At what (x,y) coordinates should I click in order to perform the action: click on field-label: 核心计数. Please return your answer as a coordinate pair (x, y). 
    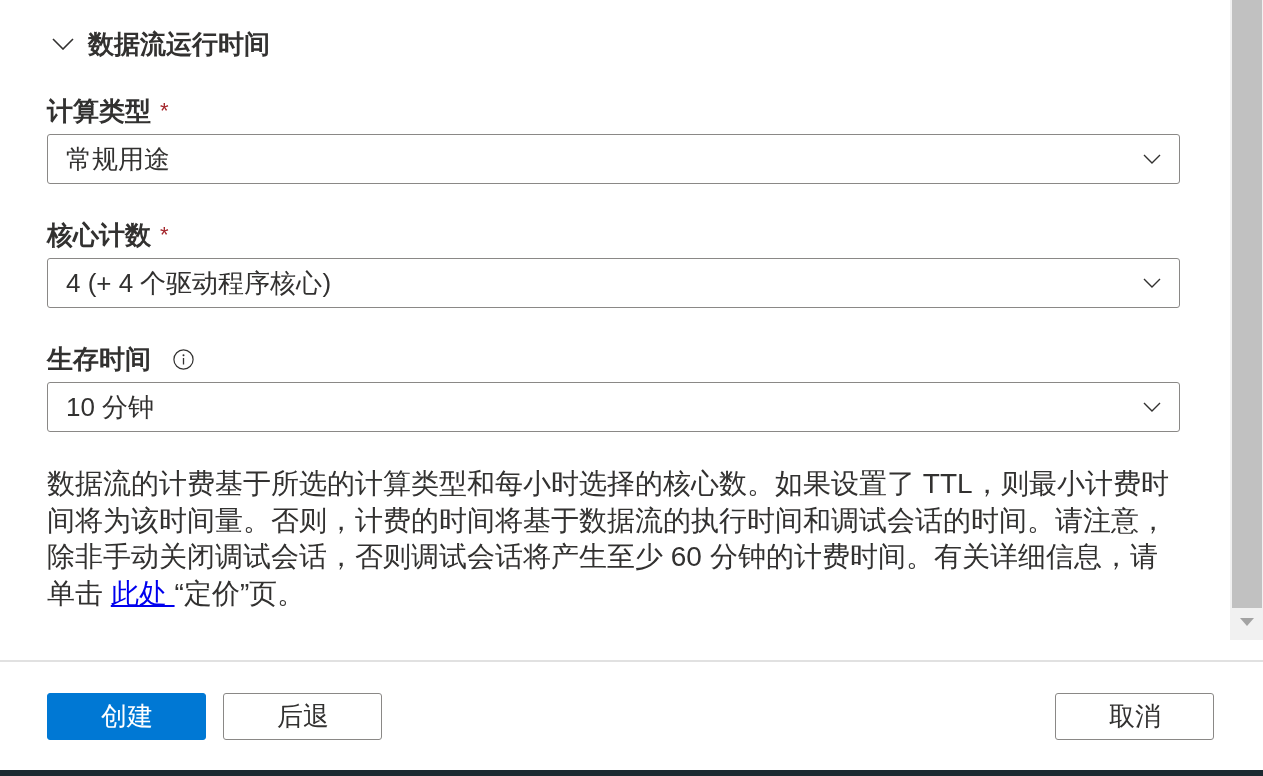
    Looking at the image, I should click on (99, 235).